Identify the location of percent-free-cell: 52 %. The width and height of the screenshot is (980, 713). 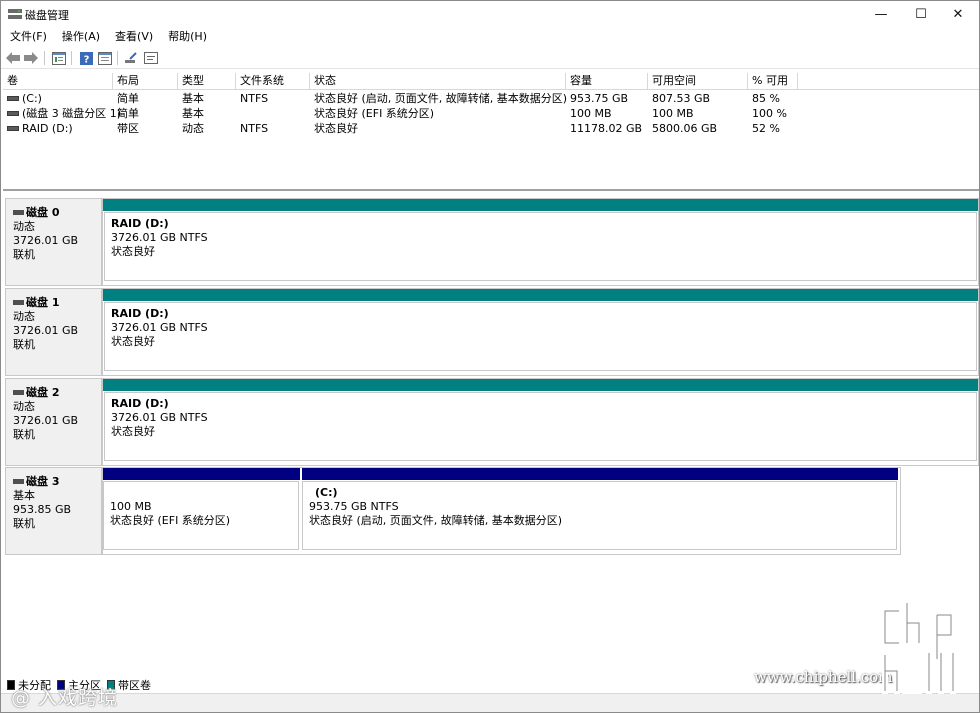
(766, 128).